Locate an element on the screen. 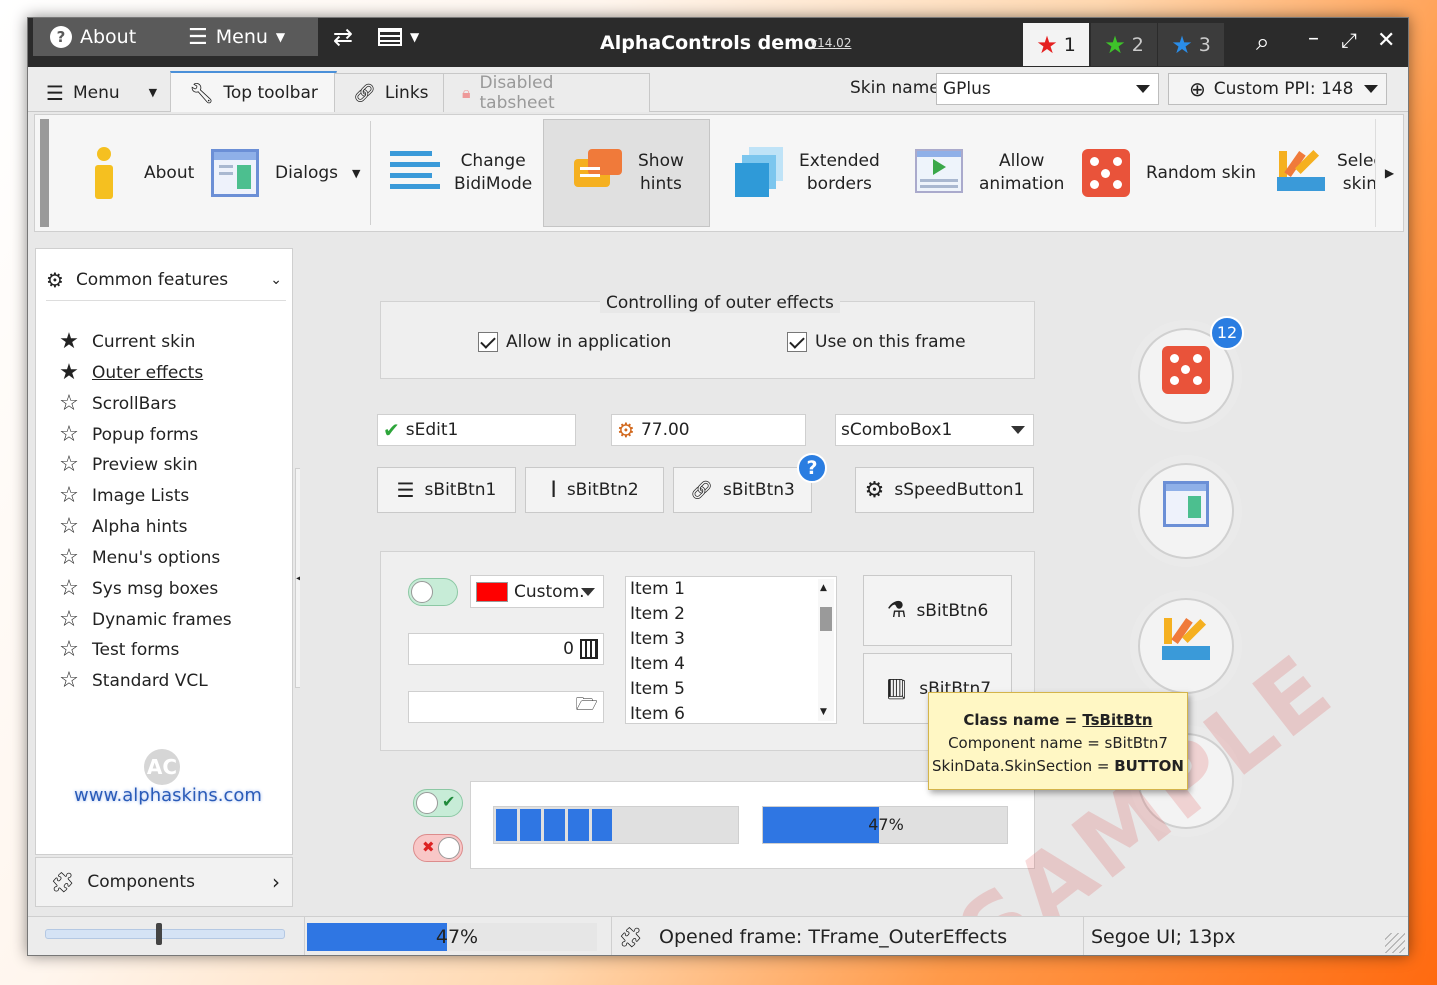 The height and width of the screenshot is (985, 1437). numeric-field: ⚙ 77.00 is located at coordinates (708, 430).